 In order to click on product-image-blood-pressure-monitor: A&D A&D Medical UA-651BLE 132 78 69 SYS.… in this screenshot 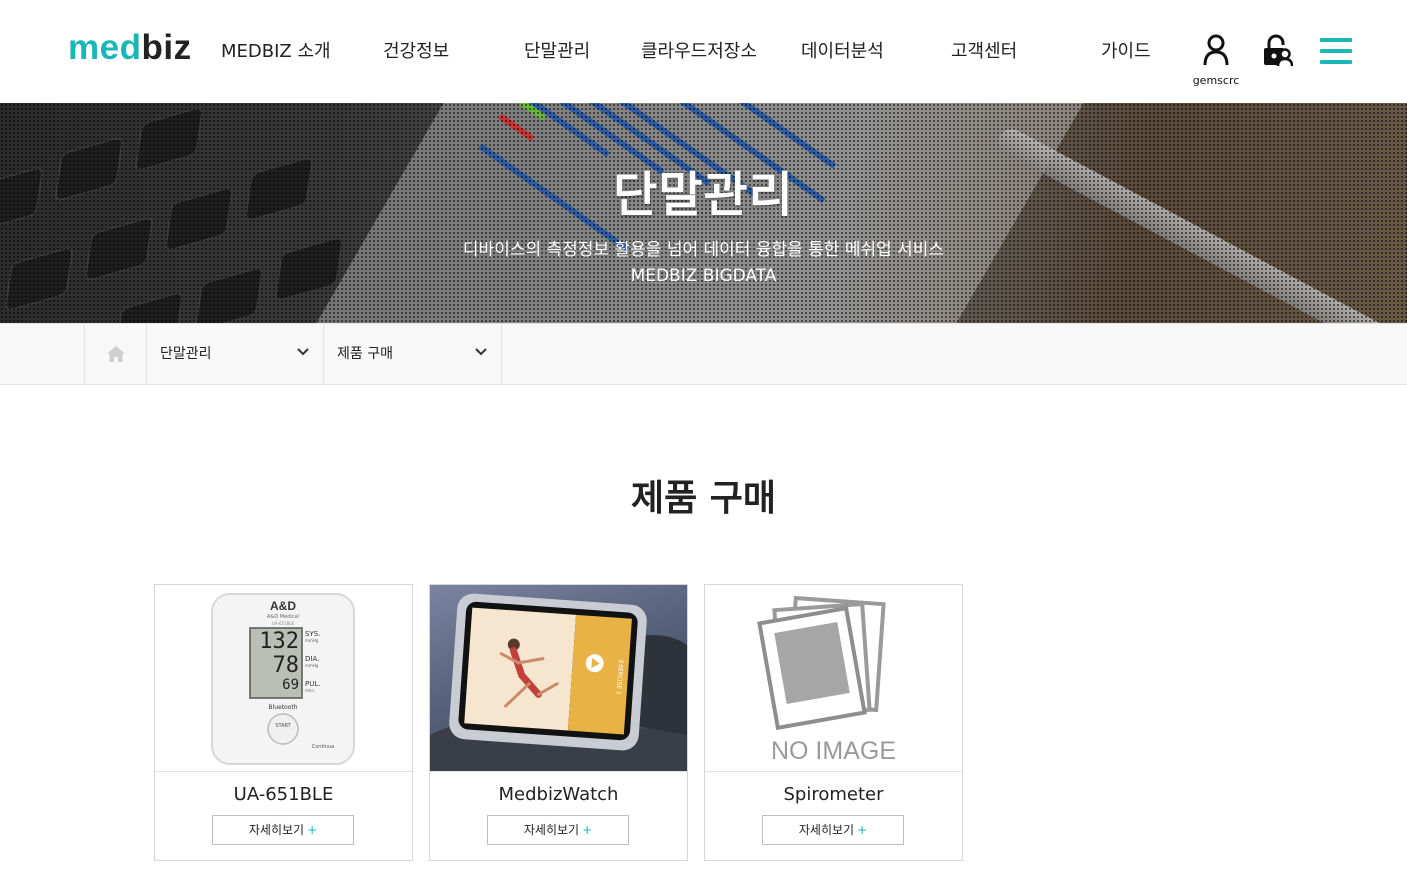, I will do `click(283, 678)`.